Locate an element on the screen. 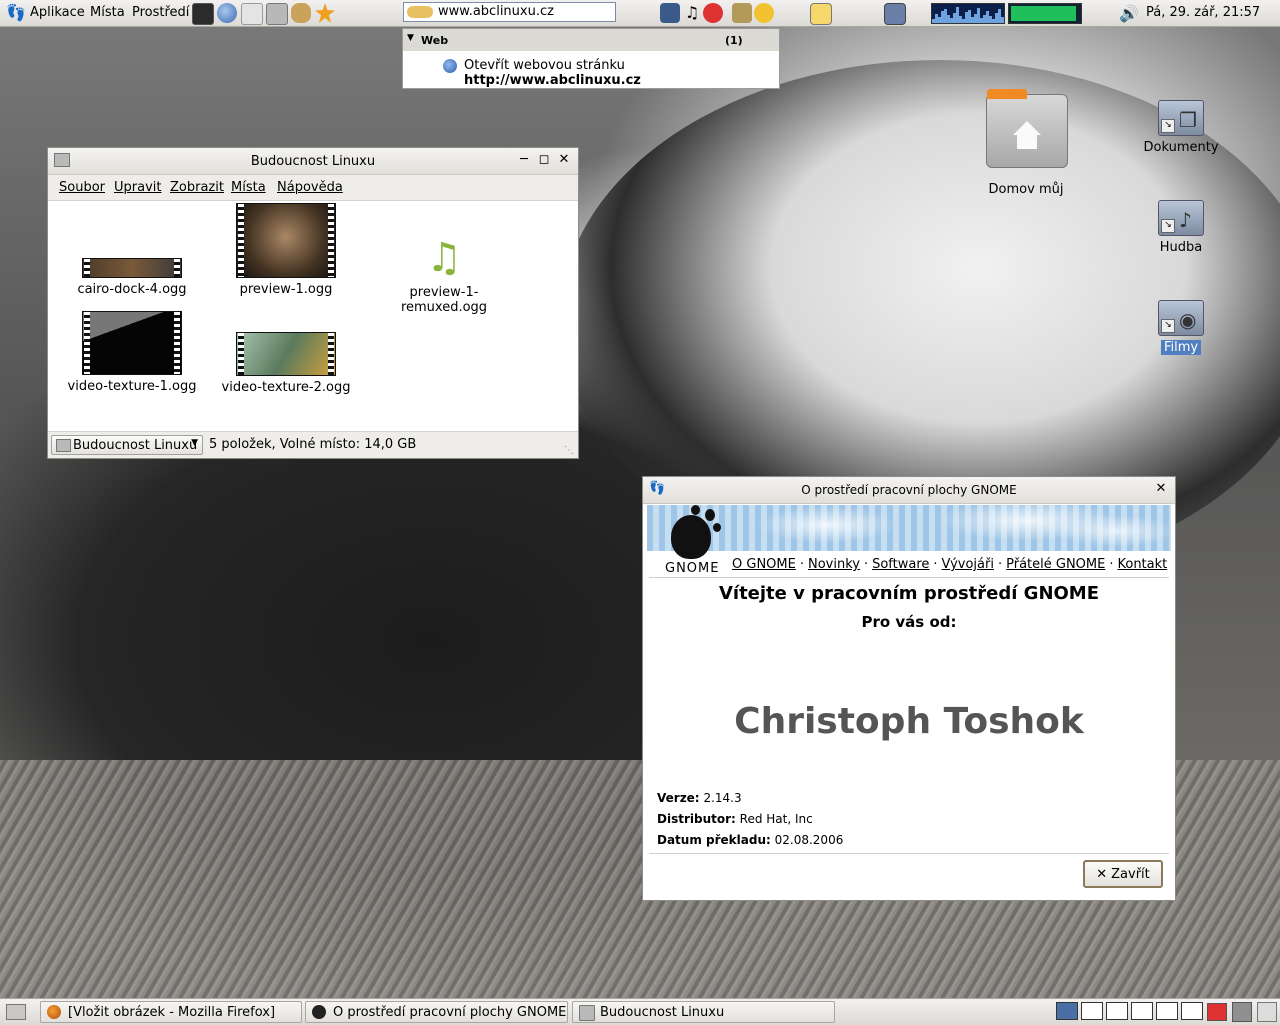 This screenshot has height=1025, width=1280. monitor-icon is located at coordinates (895, 14).